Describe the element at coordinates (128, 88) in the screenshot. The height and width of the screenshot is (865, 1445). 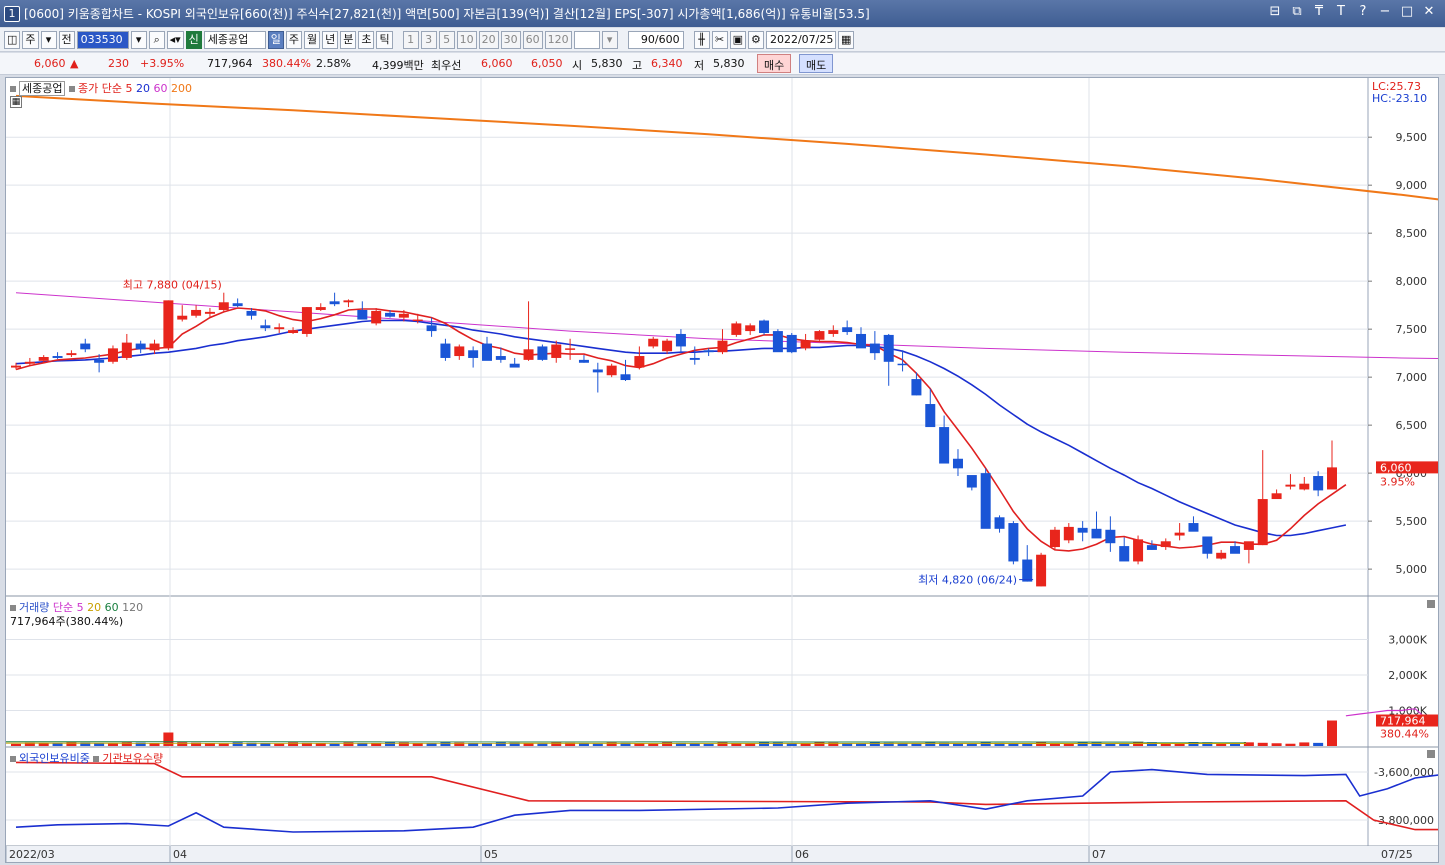
I see `legend-ma5: 5` at that location.